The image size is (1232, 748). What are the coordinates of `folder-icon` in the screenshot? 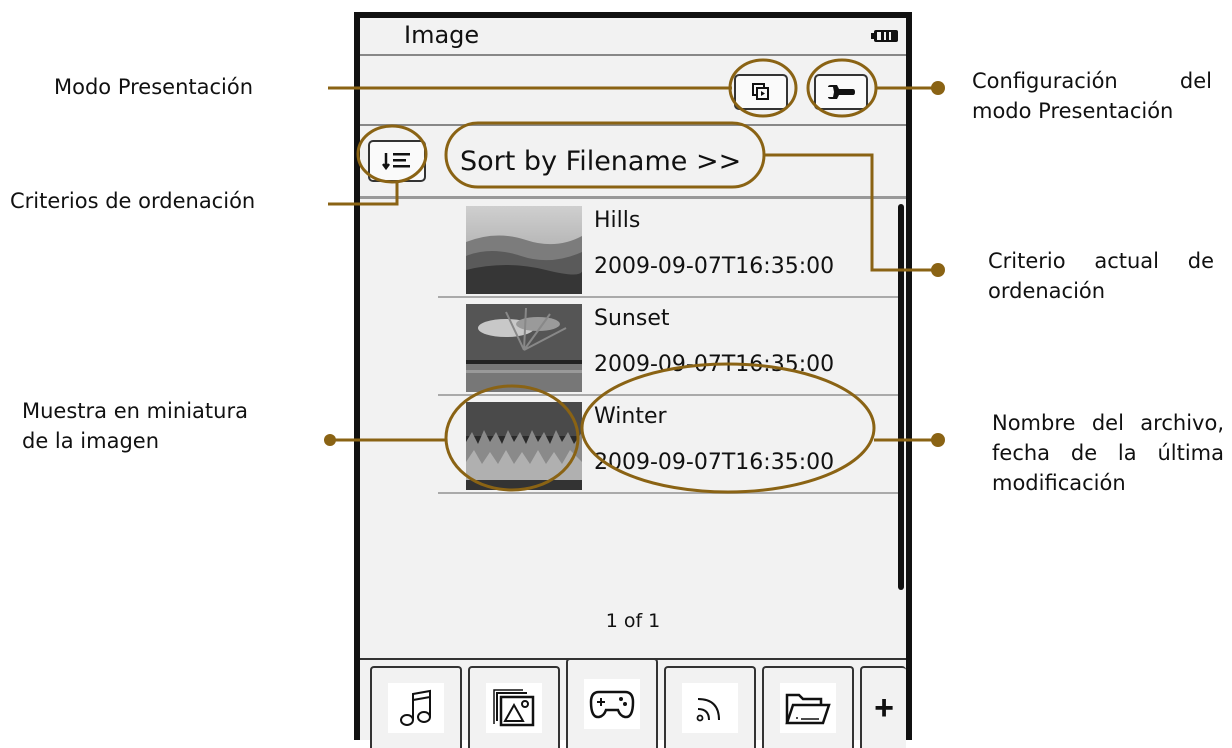 It's located at (808, 709).